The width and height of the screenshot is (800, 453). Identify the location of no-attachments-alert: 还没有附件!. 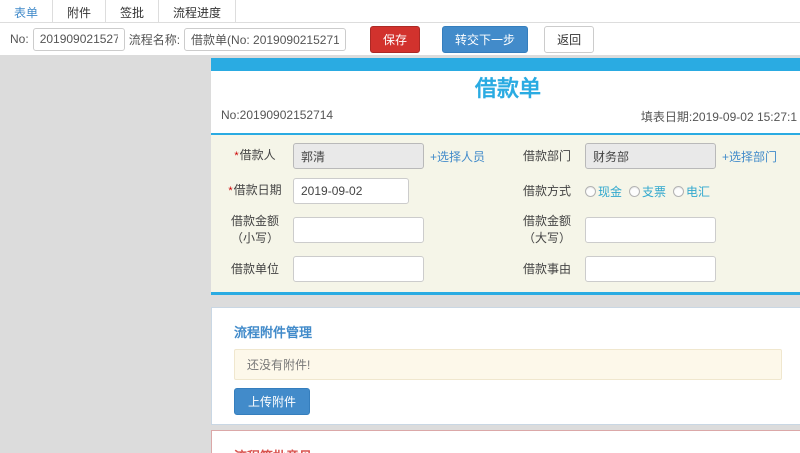
(508, 364).